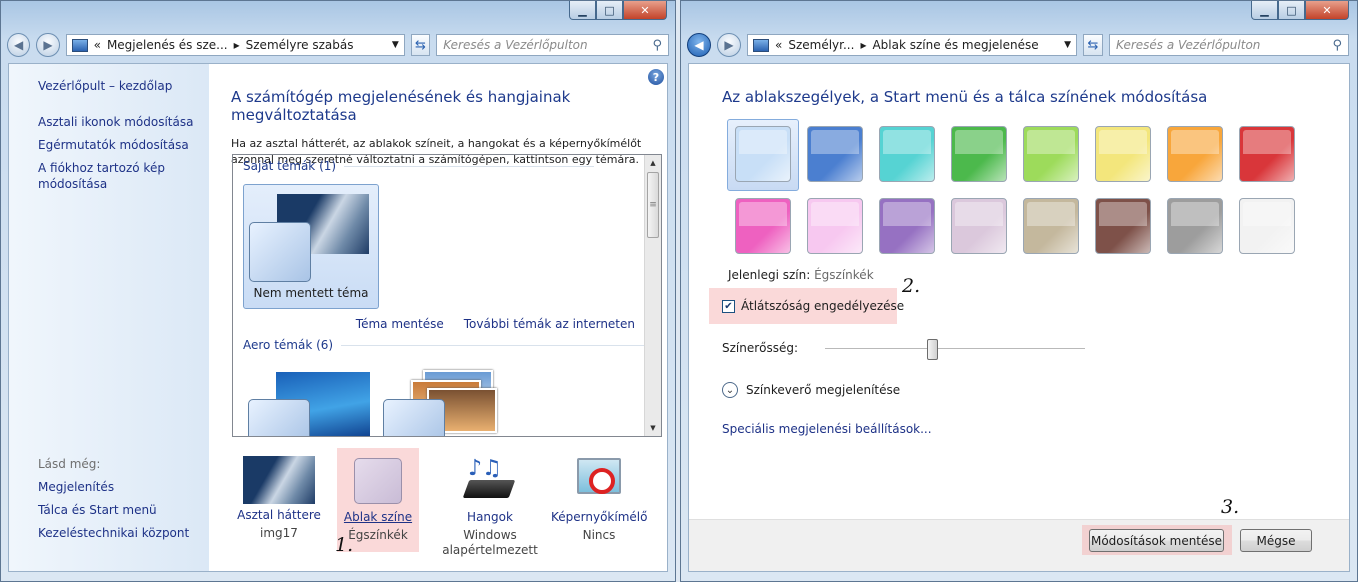  Describe the element at coordinates (113, 533) in the screenshot. I see `see-also-ease-of-access: Kezeléstechnikai központ` at that location.